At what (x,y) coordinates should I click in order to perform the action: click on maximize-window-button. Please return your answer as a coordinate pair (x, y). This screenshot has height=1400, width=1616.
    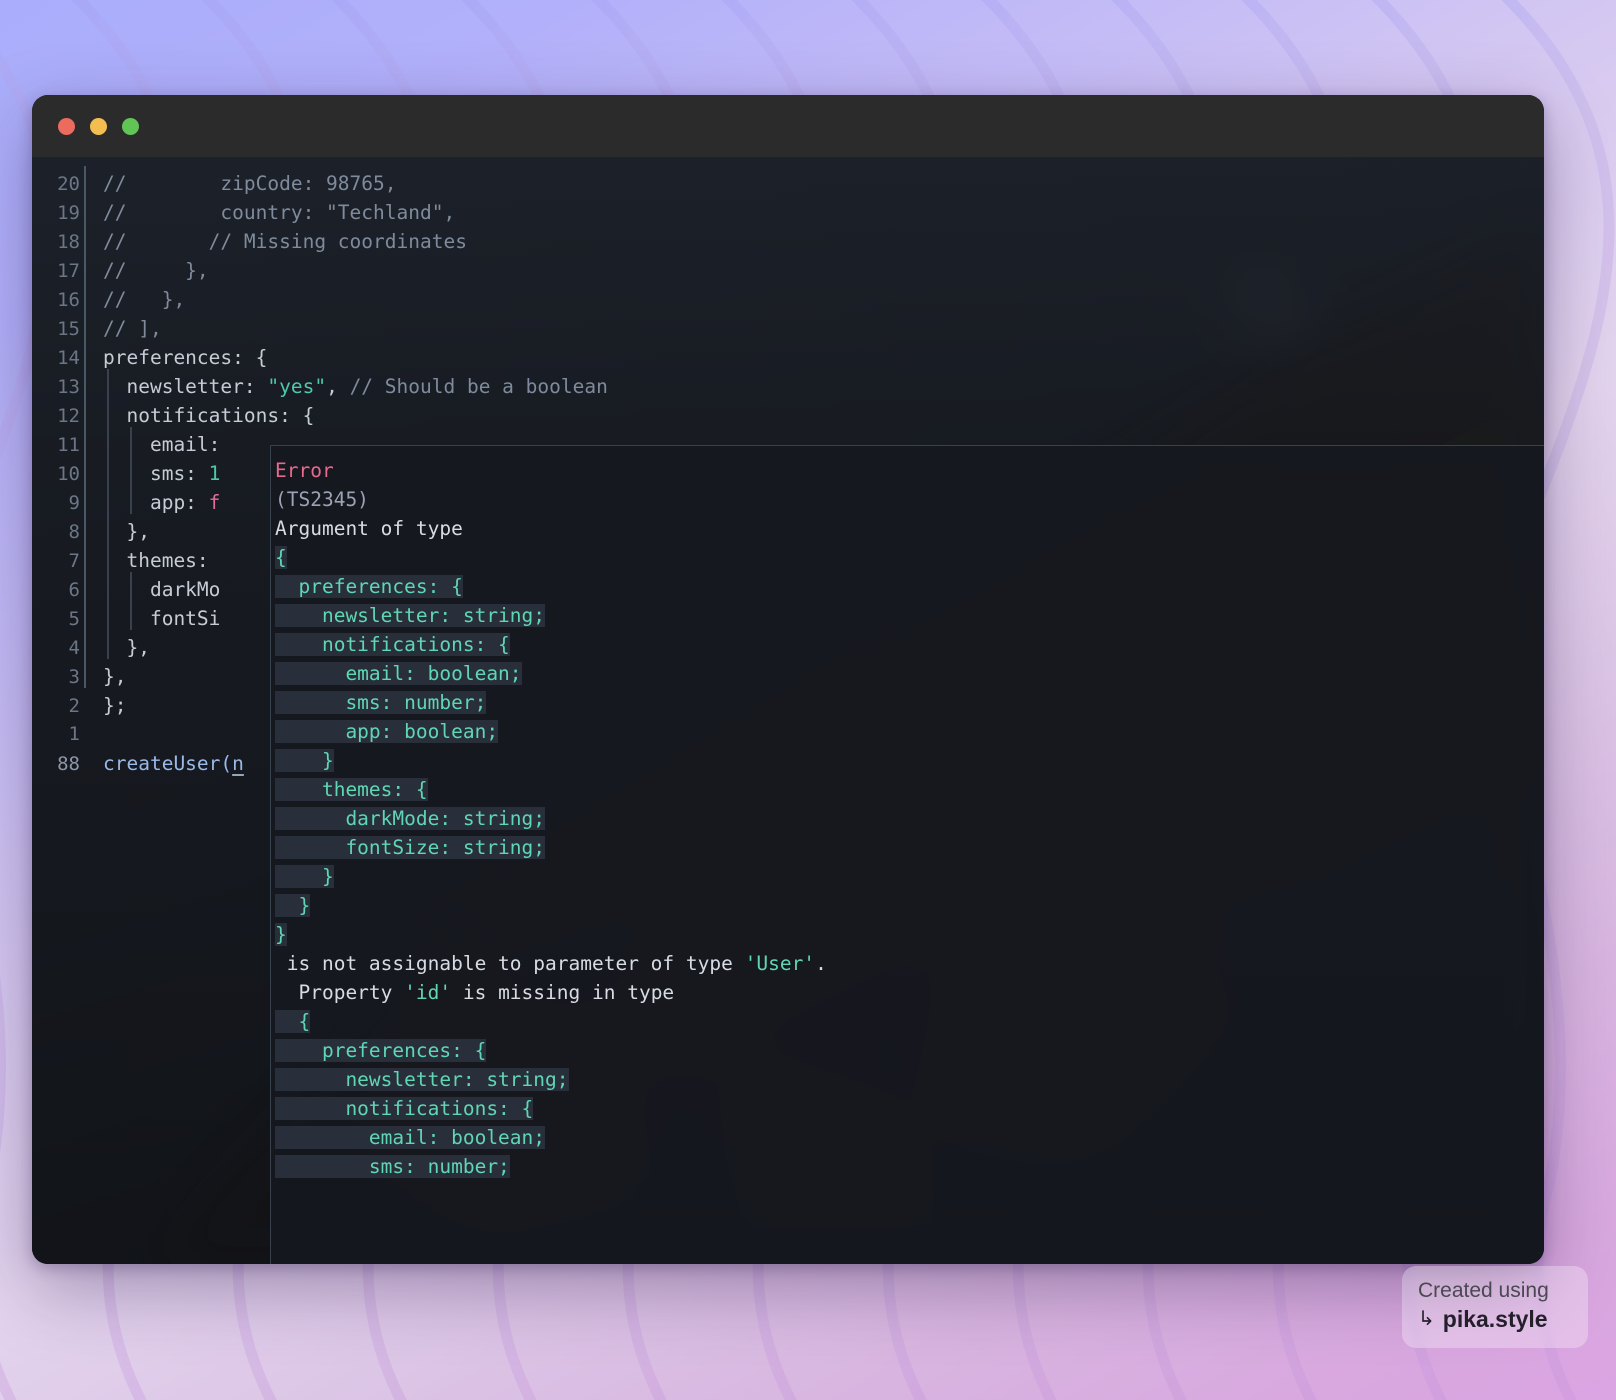
    Looking at the image, I should click on (130, 126).